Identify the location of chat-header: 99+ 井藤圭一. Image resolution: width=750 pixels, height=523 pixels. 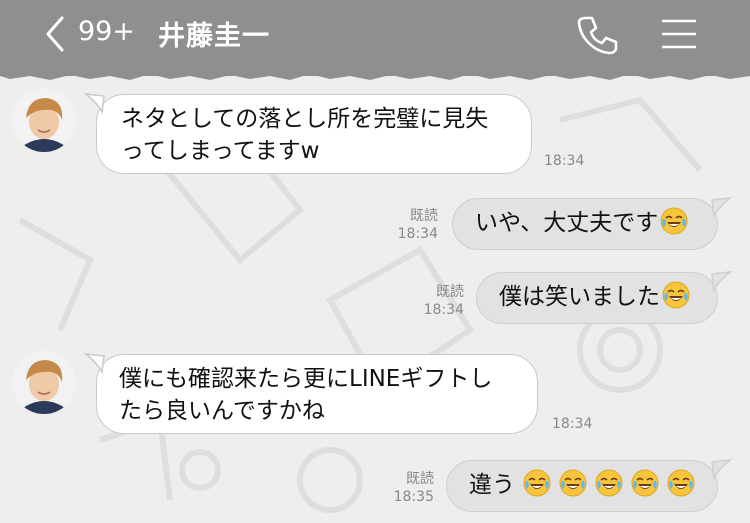
(375, 38).